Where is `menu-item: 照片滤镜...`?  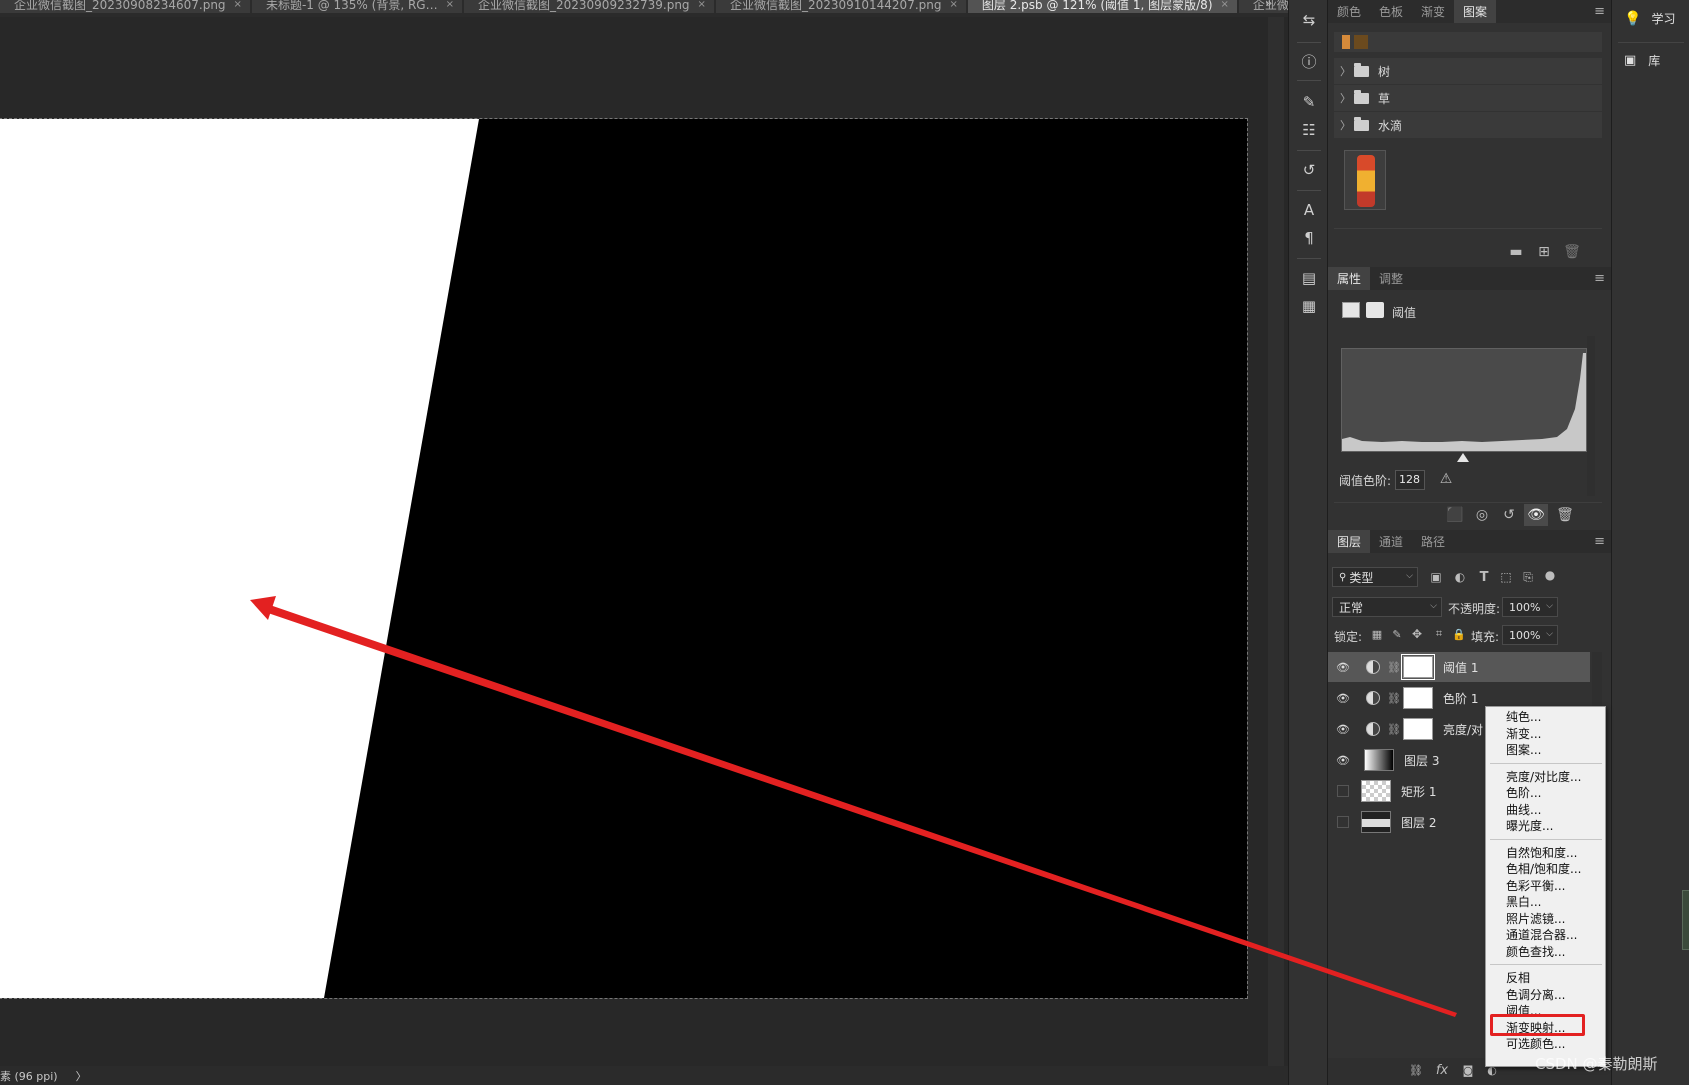 menu-item: 照片滤镜... is located at coordinates (1535, 919).